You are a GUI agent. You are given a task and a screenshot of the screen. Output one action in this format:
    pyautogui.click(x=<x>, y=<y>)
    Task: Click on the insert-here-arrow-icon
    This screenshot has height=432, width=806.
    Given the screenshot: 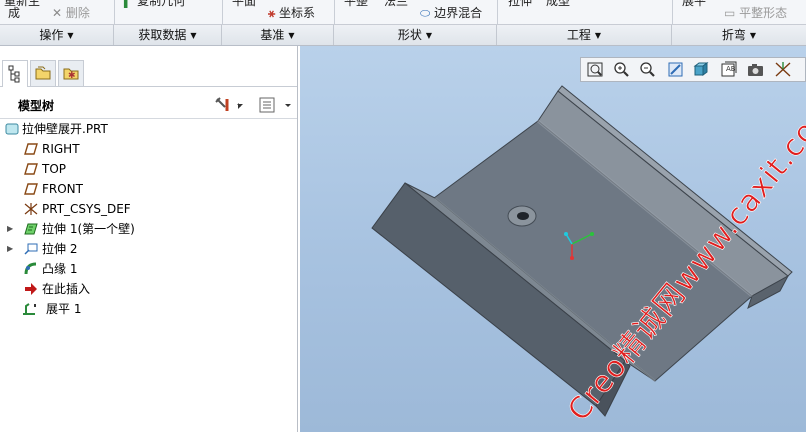 What is the action you would take?
    pyautogui.click(x=31, y=289)
    